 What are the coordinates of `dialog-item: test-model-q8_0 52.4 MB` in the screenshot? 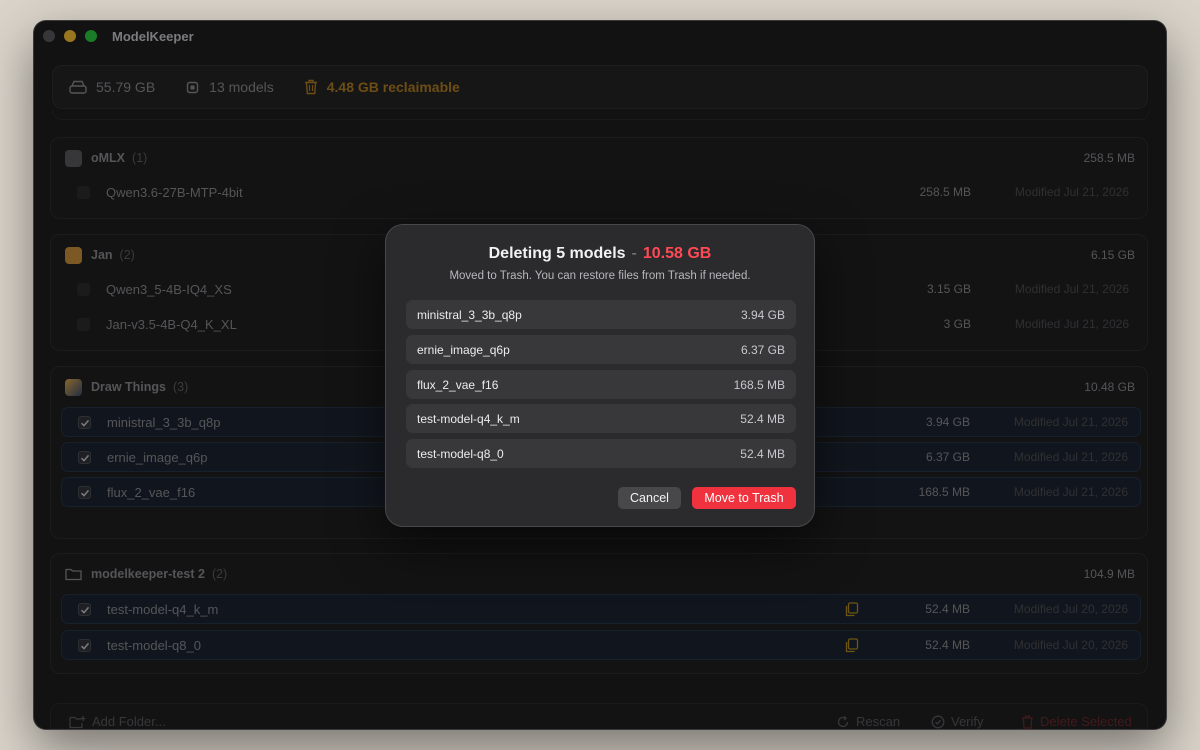 It's located at (601, 454).